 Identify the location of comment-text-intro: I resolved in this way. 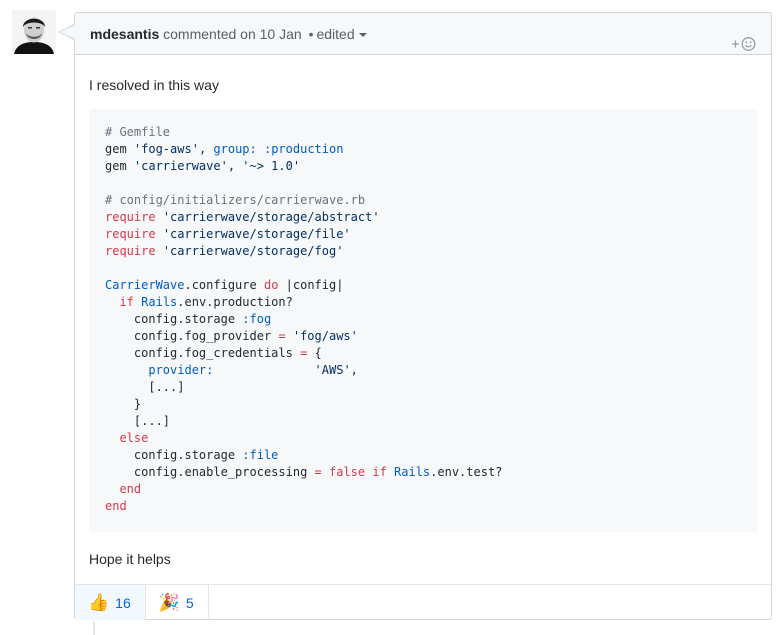
(154, 85).